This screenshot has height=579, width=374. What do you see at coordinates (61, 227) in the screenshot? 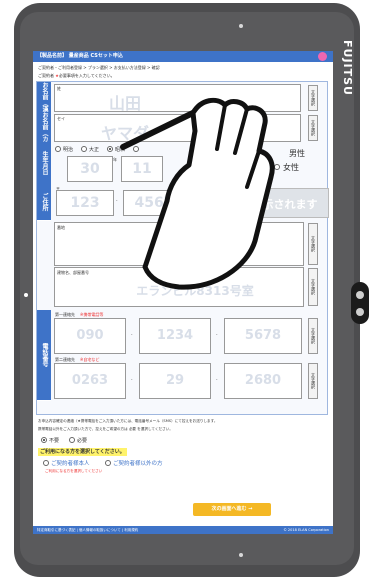
I see `banchi-label: 番地` at bounding box center [61, 227].